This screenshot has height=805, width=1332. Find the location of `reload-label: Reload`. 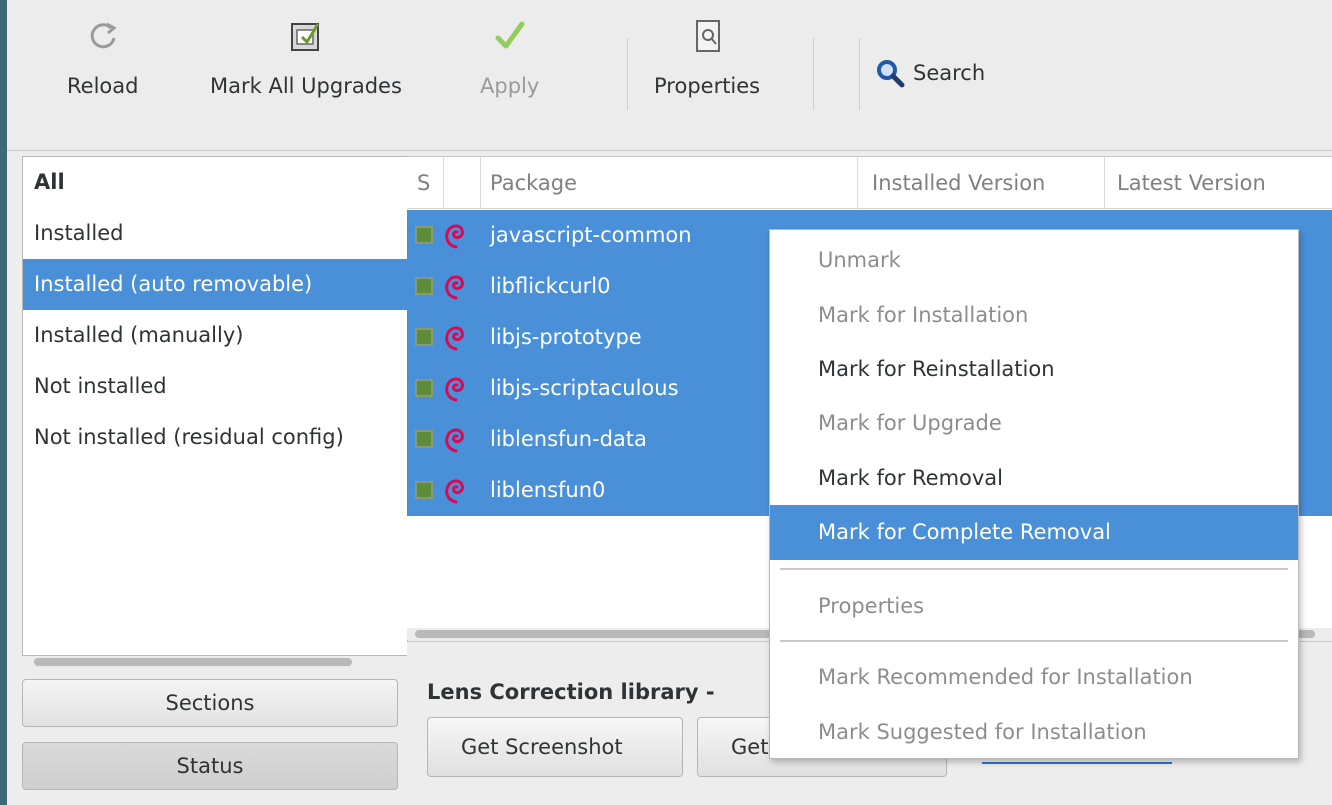

reload-label: Reload is located at coordinates (103, 86).